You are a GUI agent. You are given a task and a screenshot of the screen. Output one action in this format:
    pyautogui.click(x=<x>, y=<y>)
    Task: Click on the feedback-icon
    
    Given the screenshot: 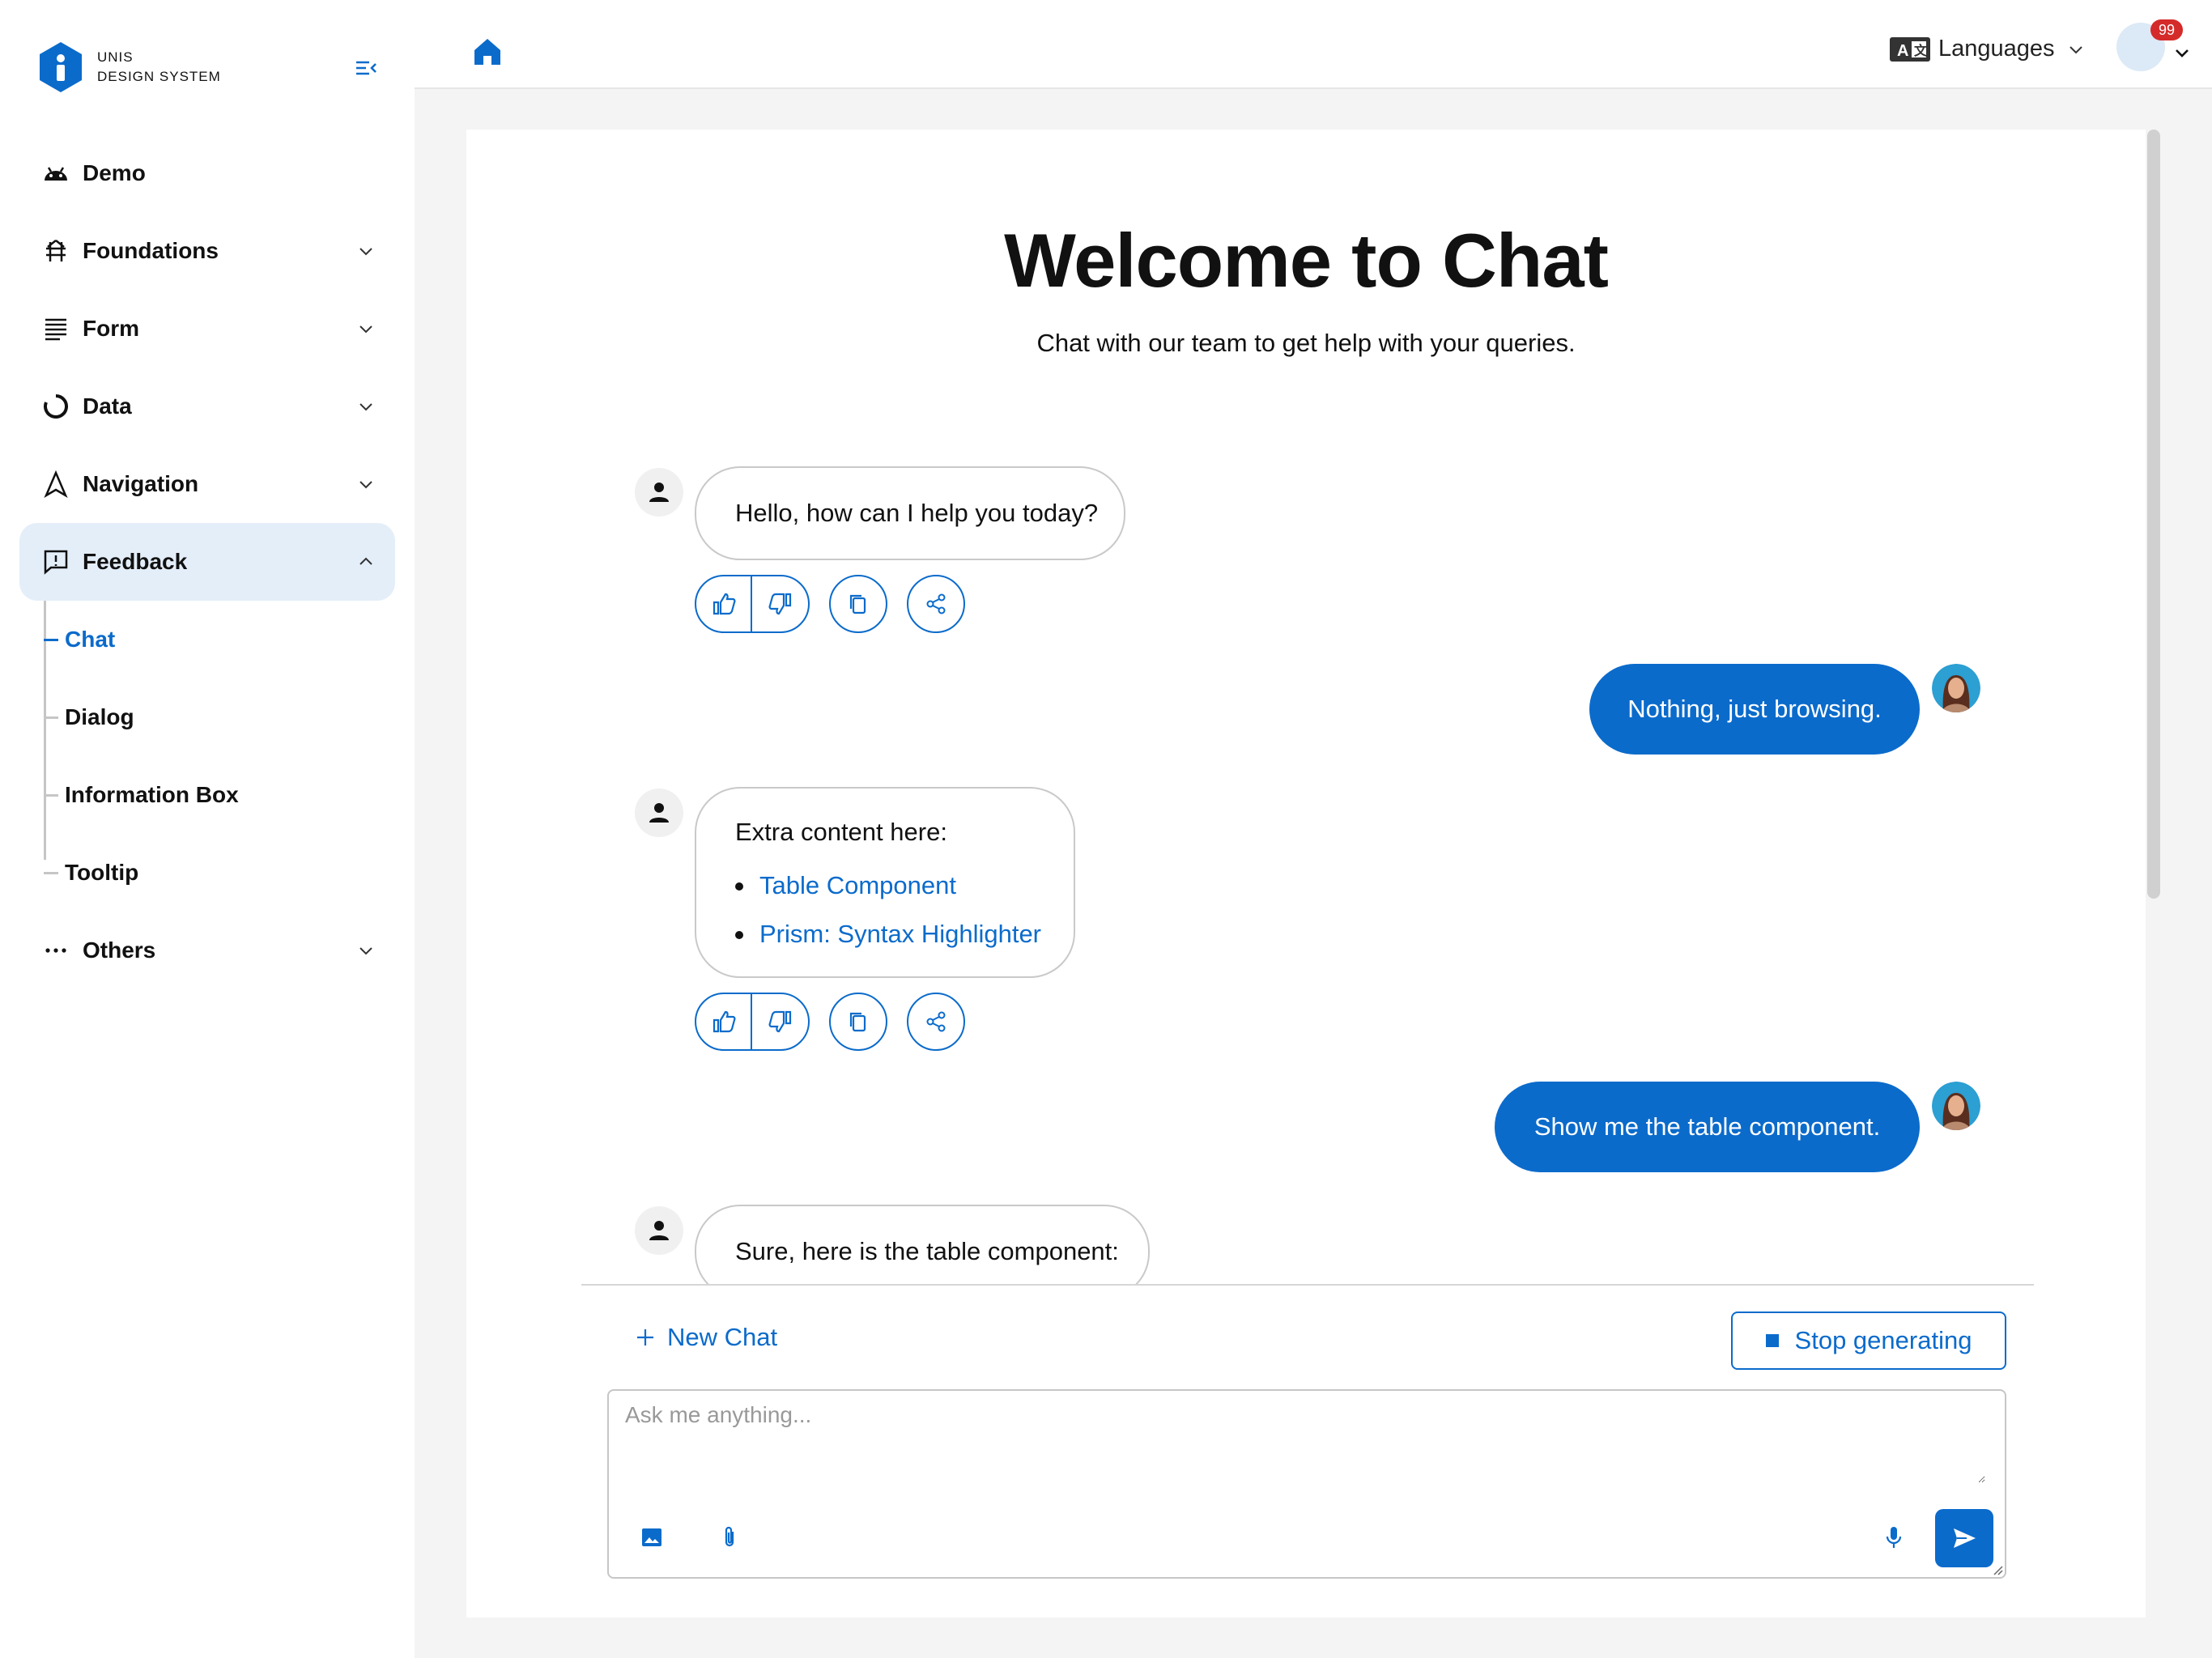 What is the action you would take?
    pyautogui.click(x=56, y=562)
    